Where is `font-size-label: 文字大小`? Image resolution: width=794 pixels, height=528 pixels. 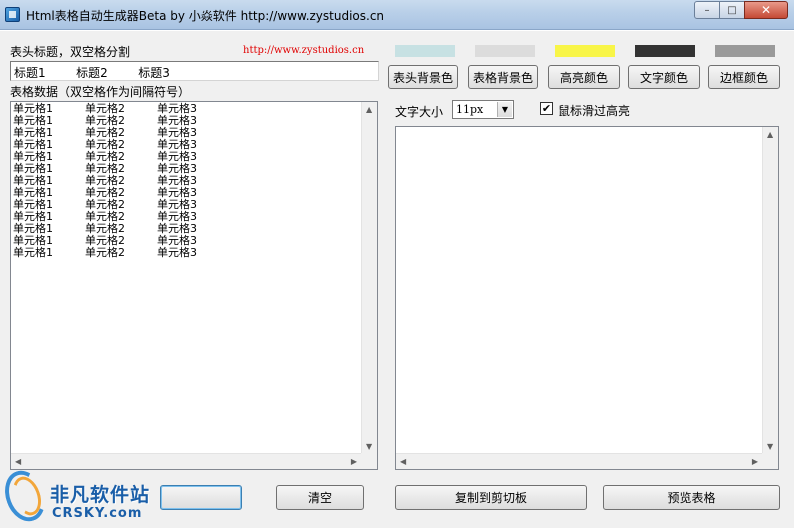 font-size-label: 文字大小 is located at coordinates (419, 112).